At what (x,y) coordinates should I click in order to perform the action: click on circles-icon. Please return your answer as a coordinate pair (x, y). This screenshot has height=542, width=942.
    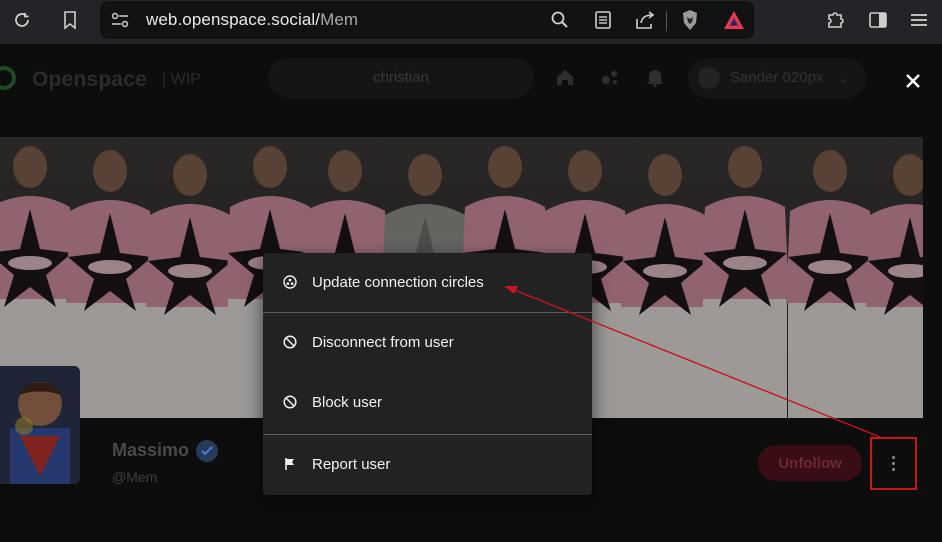
    Looking at the image, I should click on (290, 282).